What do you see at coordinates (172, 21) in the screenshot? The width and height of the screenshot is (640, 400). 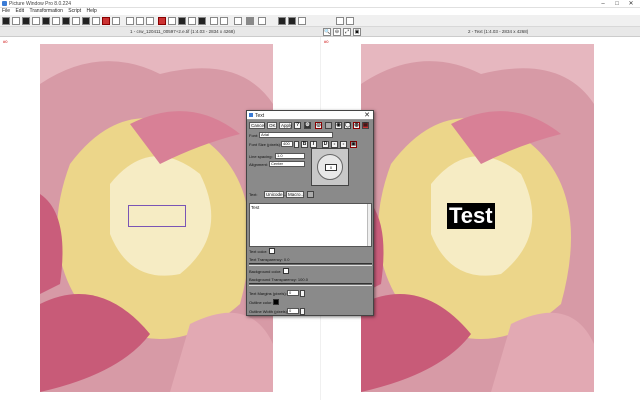 I see `rotate-icon` at bounding box center [172, 21].